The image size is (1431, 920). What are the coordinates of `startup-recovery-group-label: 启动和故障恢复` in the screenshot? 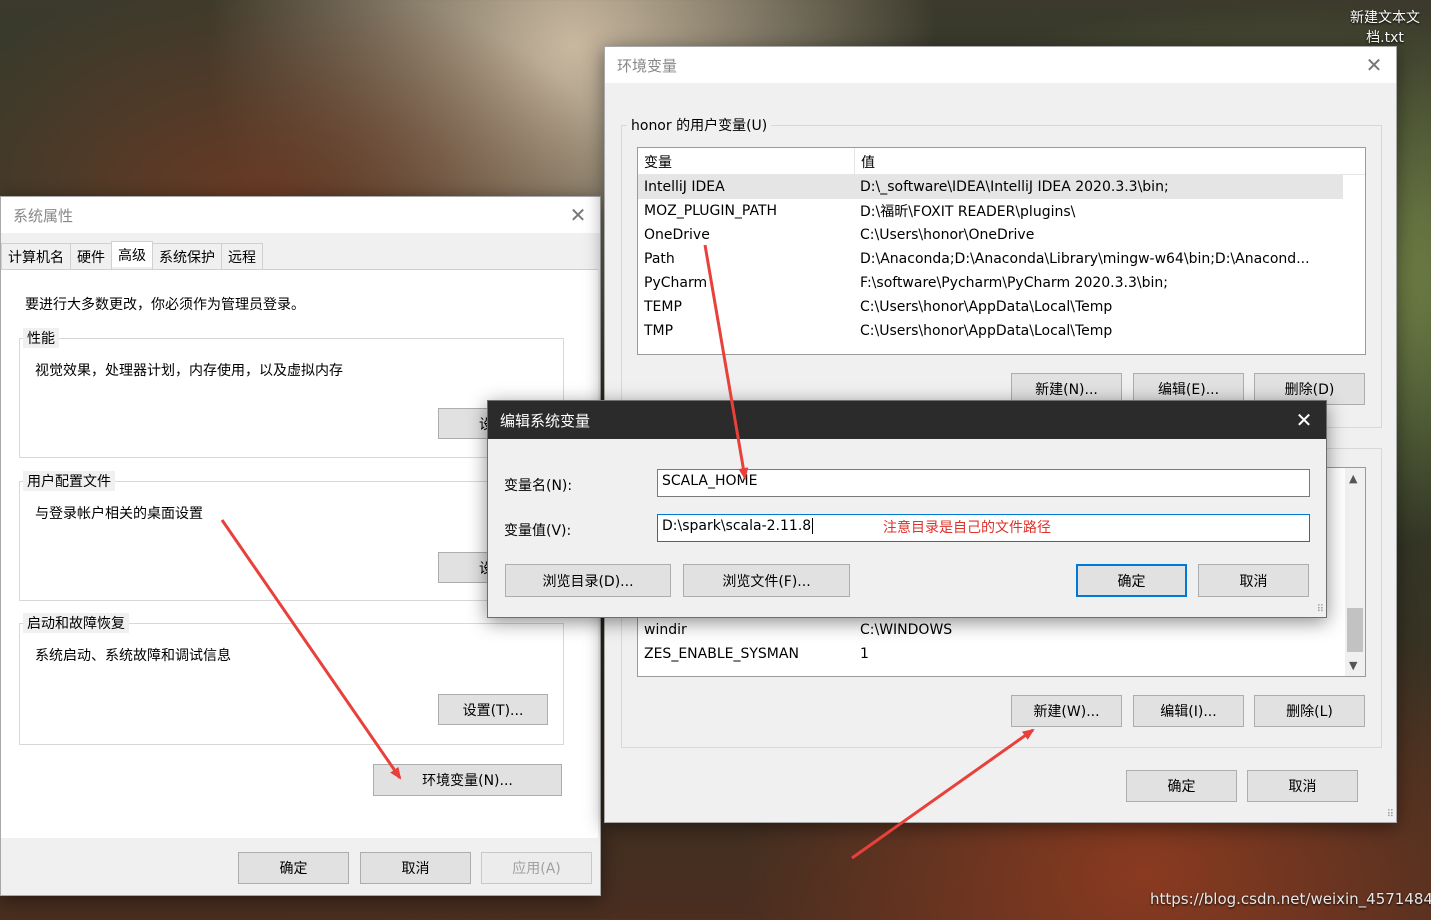 It's located at (76, 623).